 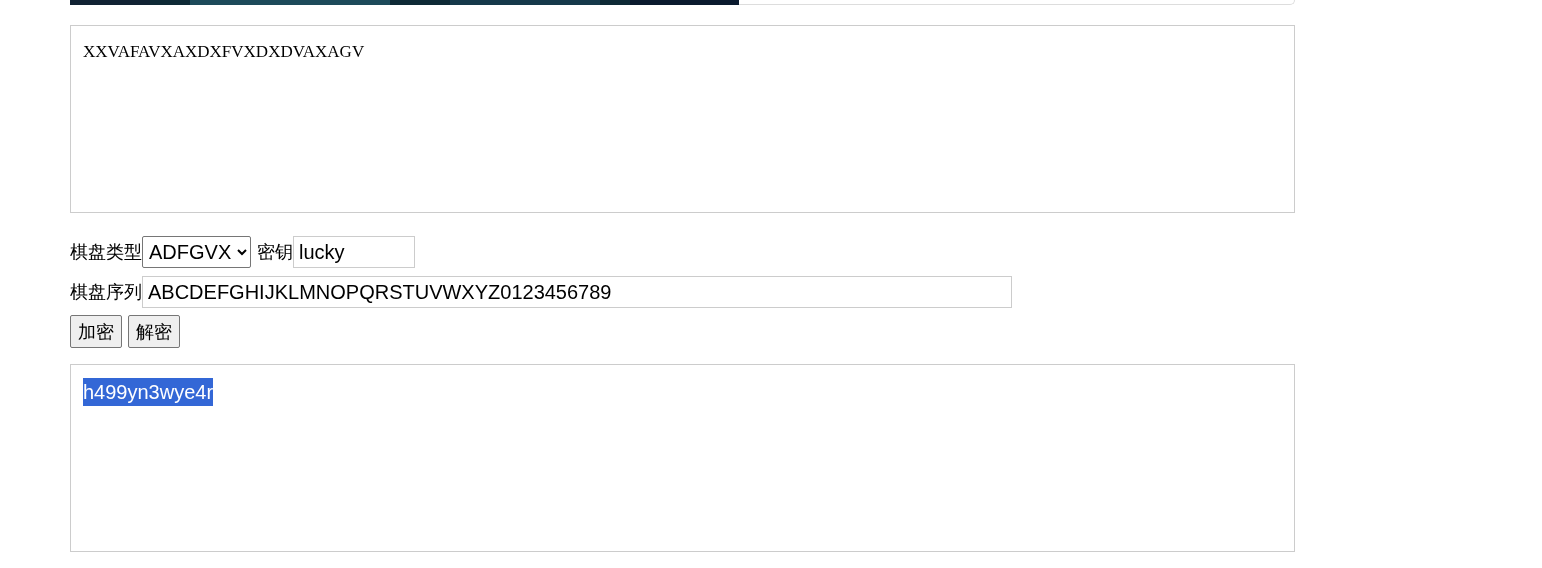 What do you see at coordinates (577, 292) in the screenshot?
I see `board-sequence-field: ABCDEFGHIJKLMNOPQRSTUVWXYZ0123456789` at bounding box center [577, 292].